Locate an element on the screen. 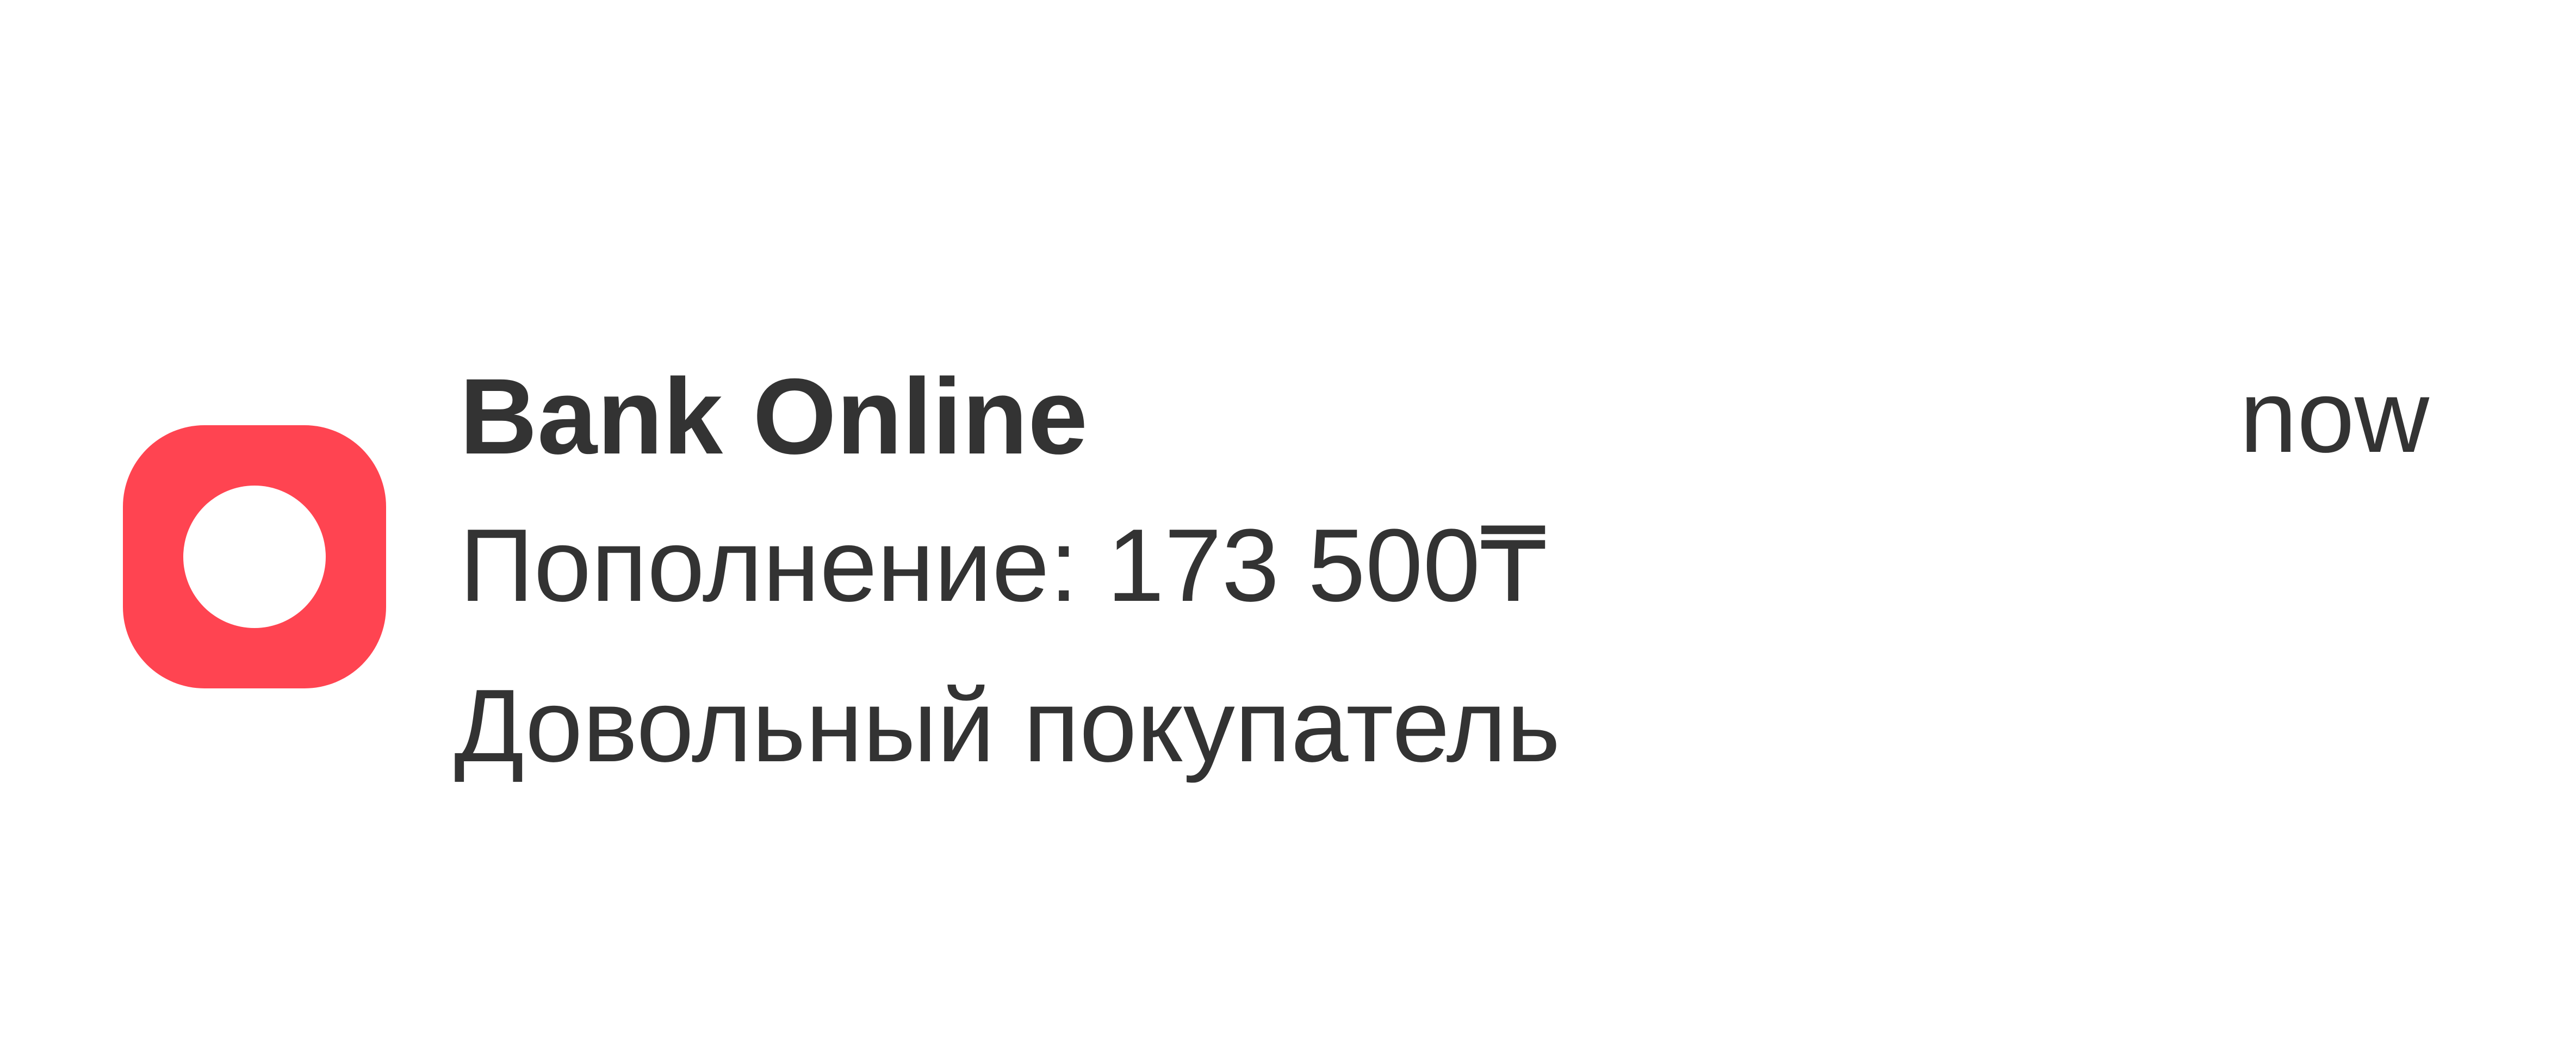 This screenshot has width=2576, height=1044. notification-body: Довольный покупатель is located at coordinates (1008, 726).